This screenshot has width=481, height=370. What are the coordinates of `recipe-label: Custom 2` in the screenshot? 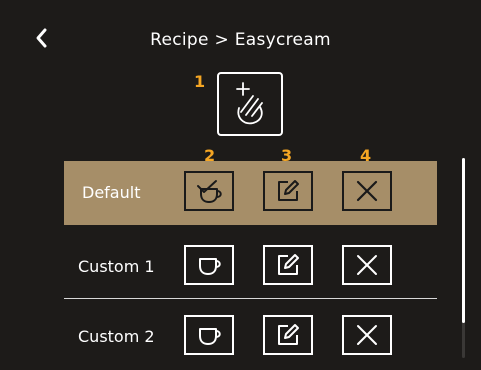 It's located at (116, 336).